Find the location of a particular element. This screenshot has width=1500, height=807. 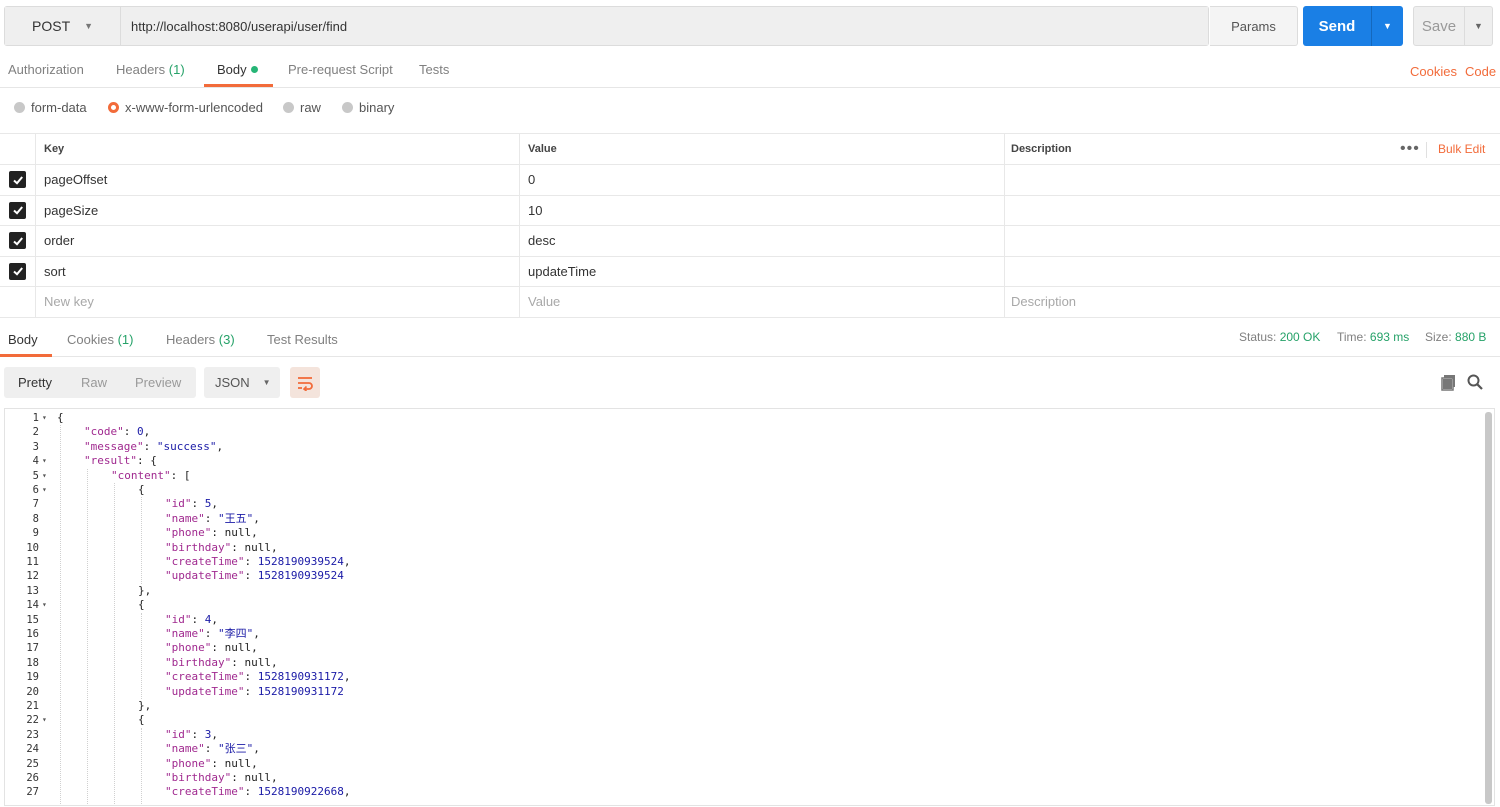

method-select: POST ▼ is located at coordinates (63, 26).